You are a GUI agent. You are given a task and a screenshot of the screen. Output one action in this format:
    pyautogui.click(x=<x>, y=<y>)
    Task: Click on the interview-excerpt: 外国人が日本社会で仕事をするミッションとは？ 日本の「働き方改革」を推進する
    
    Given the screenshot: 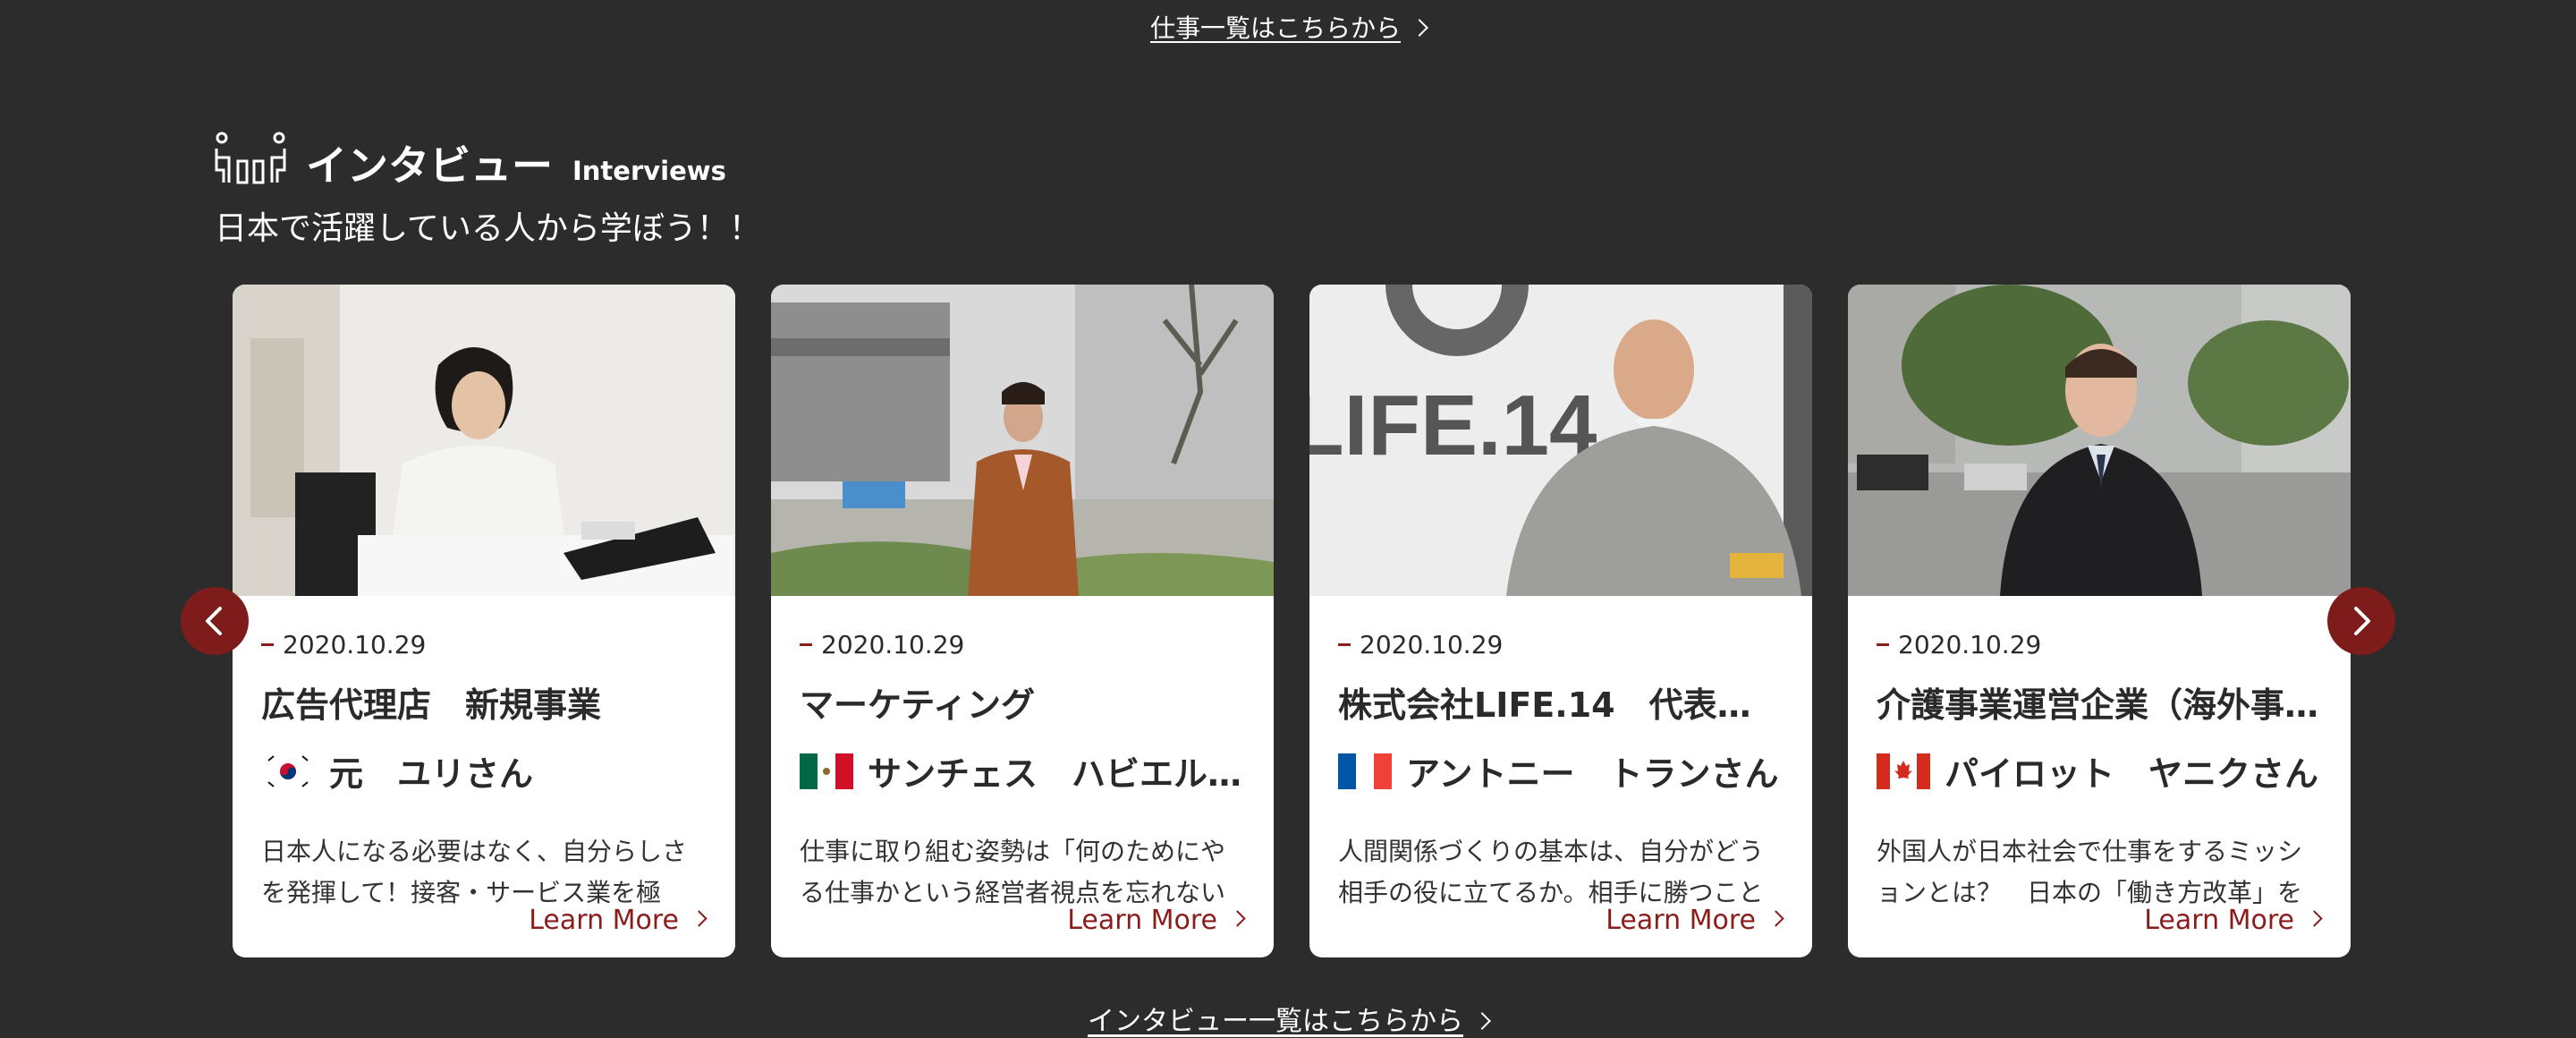 What is the action you would take?
    pyautogui.click(x=2090, y=872)
    